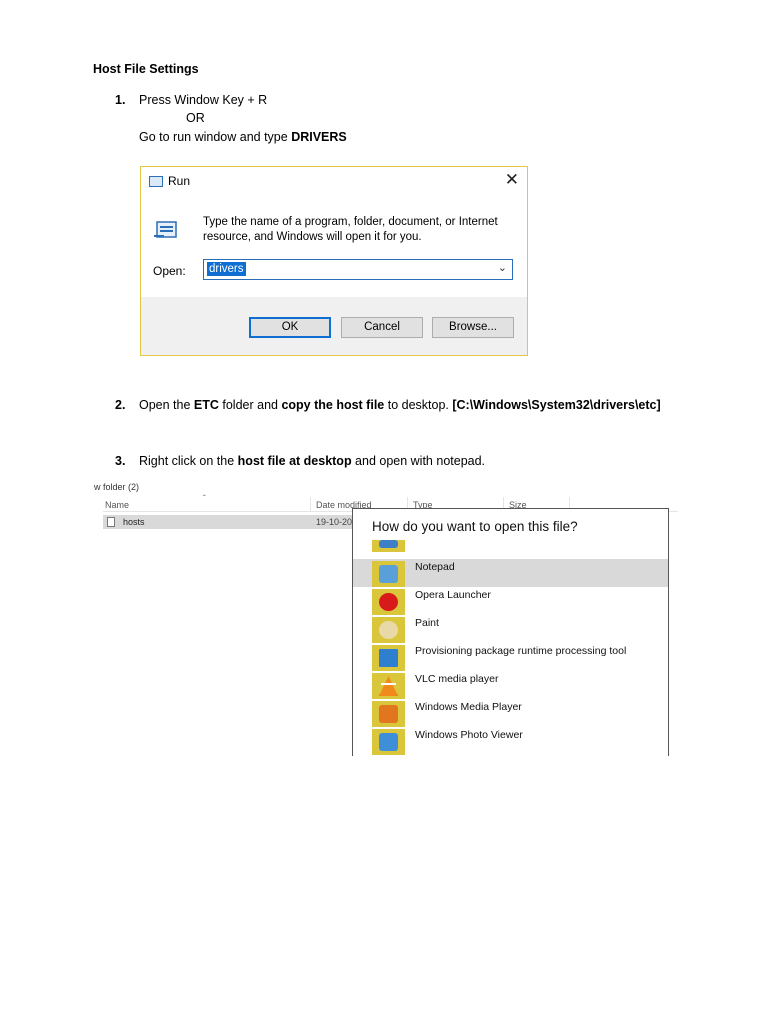 This screenshot has height=1024, width=768. What do you see at coordinates (388, 546) in the screenshot?
I see `app-icon-partial` at bounding box center [388, 546].